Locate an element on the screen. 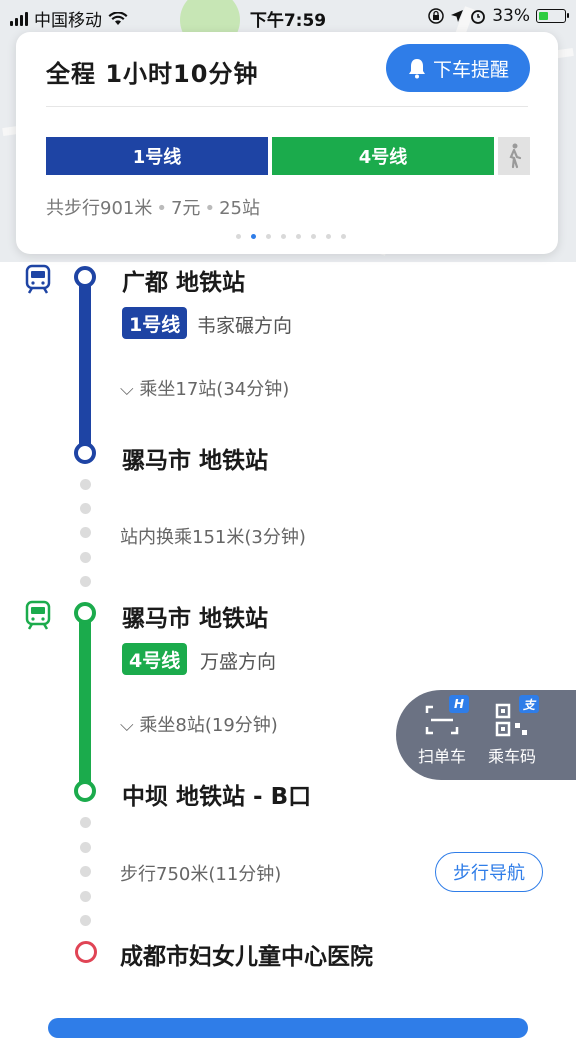 This screenshot has height=1038, width=576. divider is located at coordinates (287, 106).